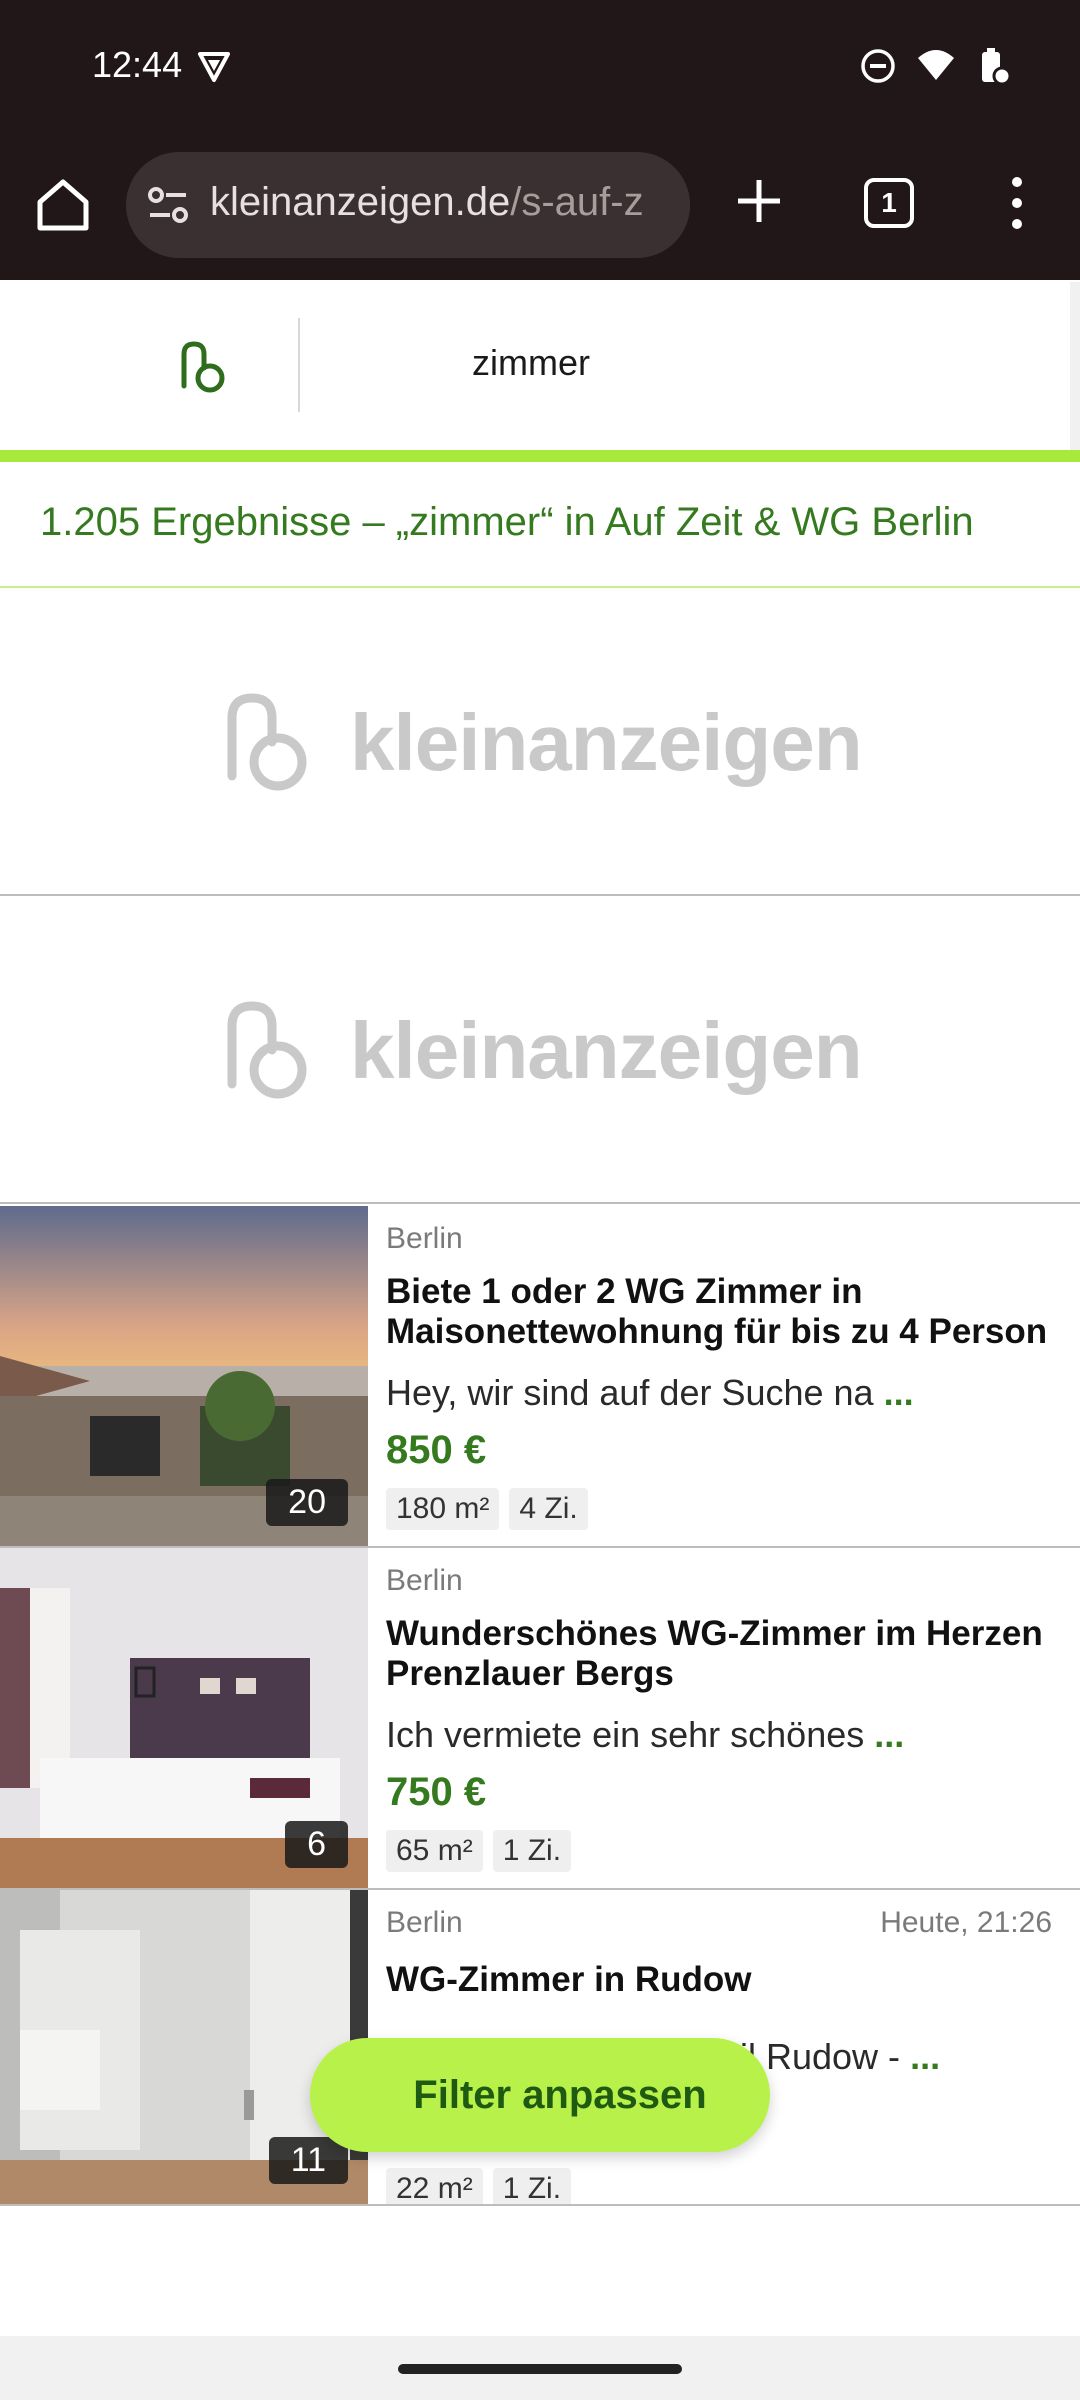 This screenshot has height=2400, width=1080. What do you see at coordinates (360, 202) in the screenshot?
I see `url-host: kleinanzeigen.de` at bounding box center [360, 202].